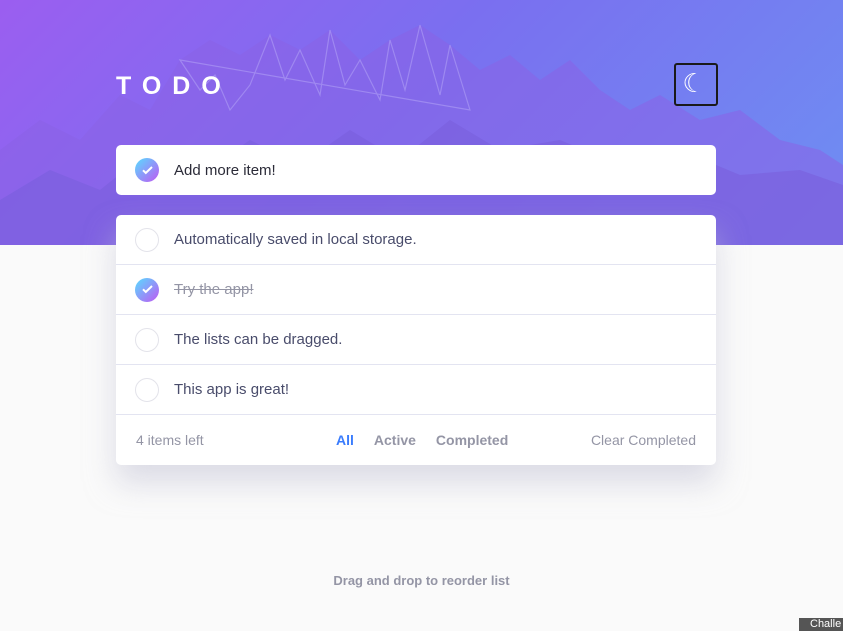  What do you see at coordinates (643, 440) in the screenshot?
I see `clear-completed-button: Clear Completed` at bounding box center [643, 440].